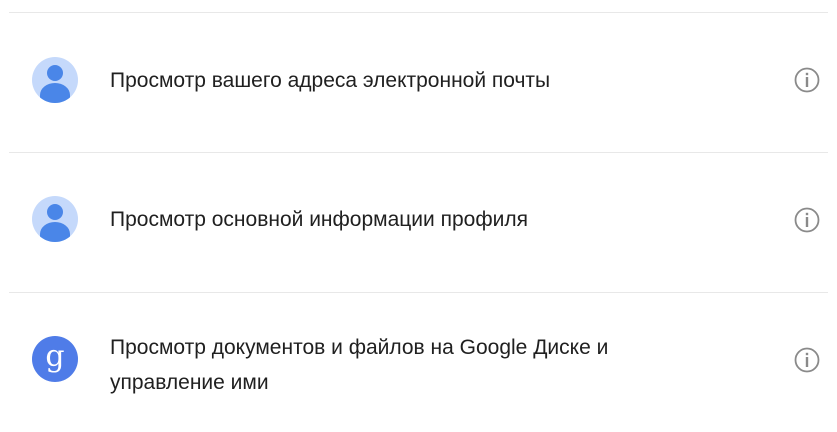 The height and width of the screenshot is (432, 837). Describe the element at coordinates (55, 356) in the screenshot. I see `g-glyph: g` at that location.